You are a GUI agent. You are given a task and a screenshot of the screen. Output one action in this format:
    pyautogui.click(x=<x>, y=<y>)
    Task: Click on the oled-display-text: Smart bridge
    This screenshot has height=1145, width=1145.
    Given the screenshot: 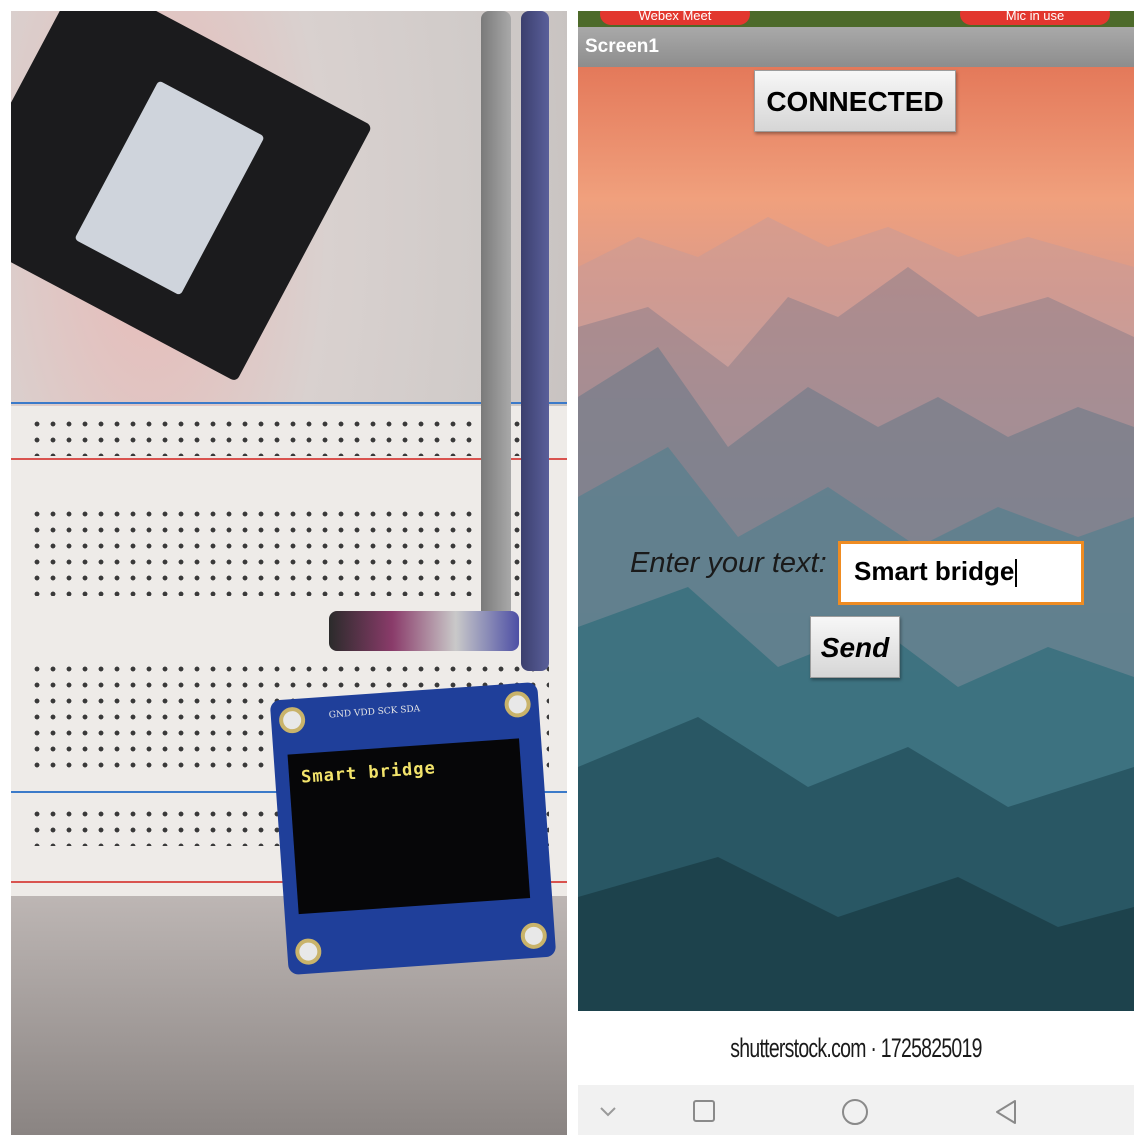 What is the action you would take?
    pyautogui.click(x=368, y=773)
    